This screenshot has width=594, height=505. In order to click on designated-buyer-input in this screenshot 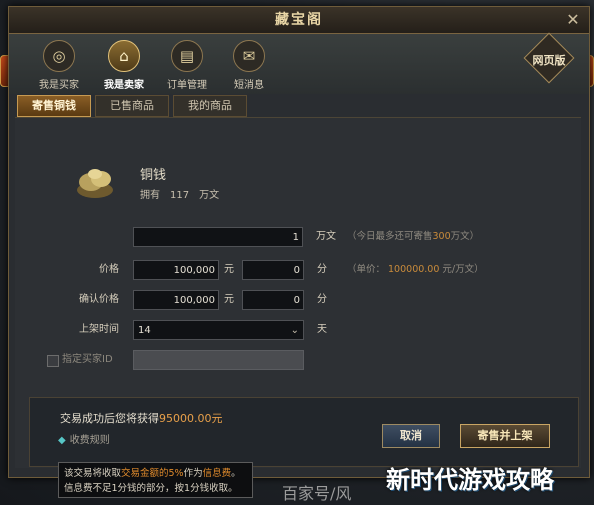, I will do `click(218, 360)`.